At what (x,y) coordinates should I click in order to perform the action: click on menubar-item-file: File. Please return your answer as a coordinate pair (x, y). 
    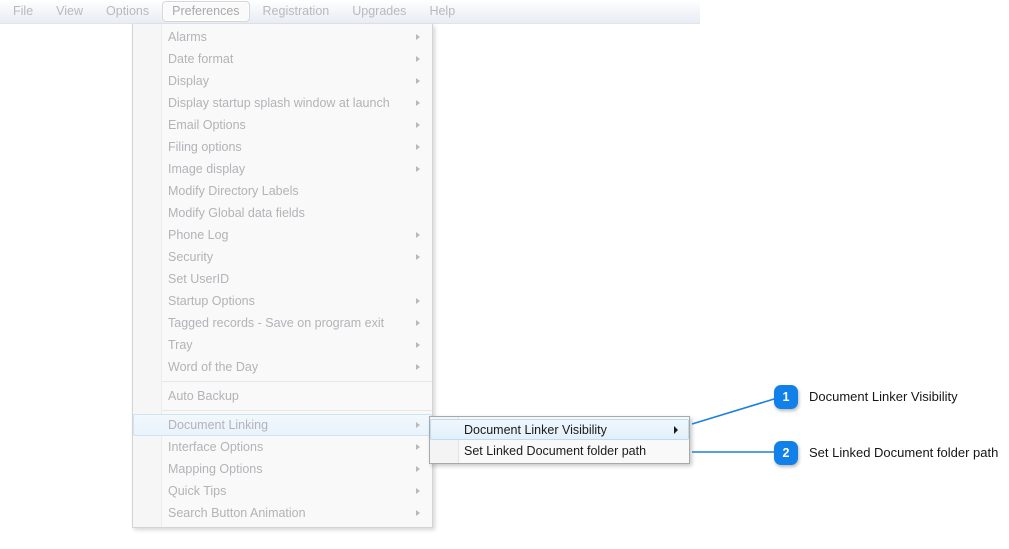
    Looking at the image, I should click on (23, 11).